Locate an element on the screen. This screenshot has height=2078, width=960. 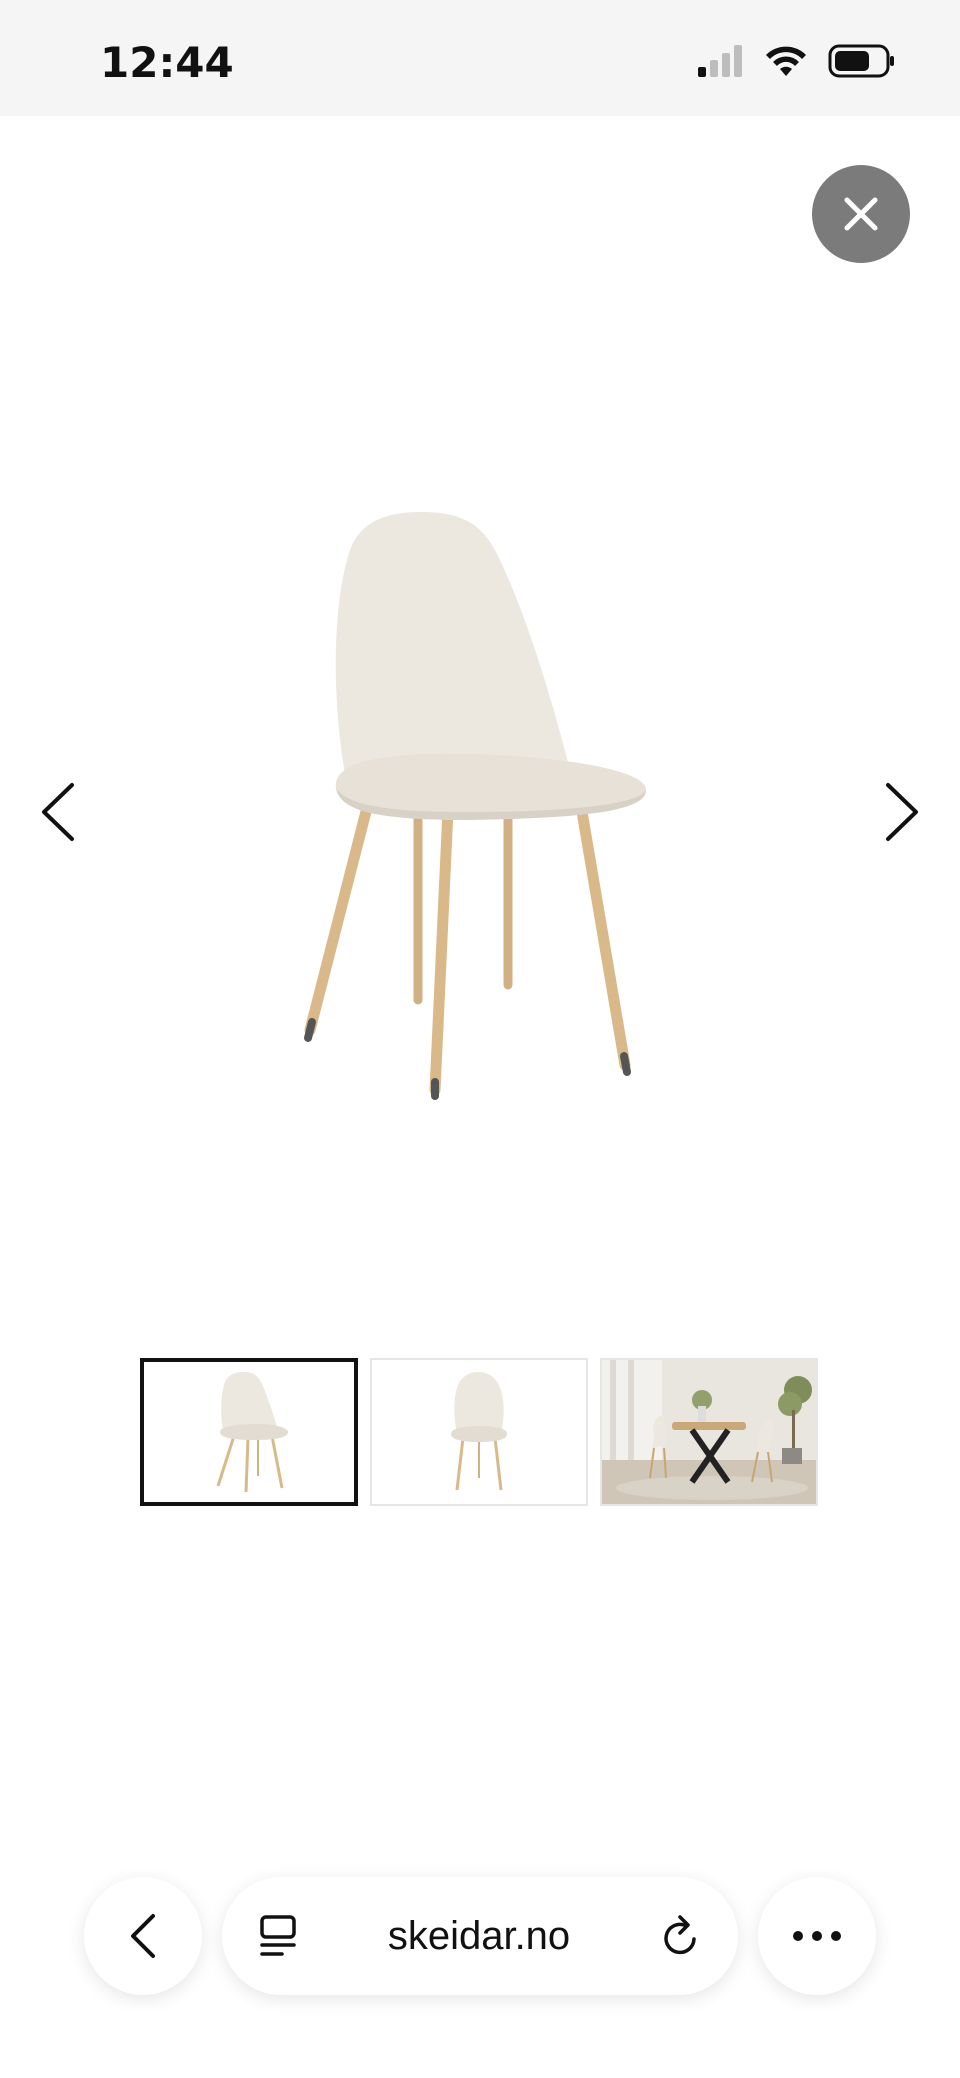
previous-image-button is located at coordinates (58, 812).